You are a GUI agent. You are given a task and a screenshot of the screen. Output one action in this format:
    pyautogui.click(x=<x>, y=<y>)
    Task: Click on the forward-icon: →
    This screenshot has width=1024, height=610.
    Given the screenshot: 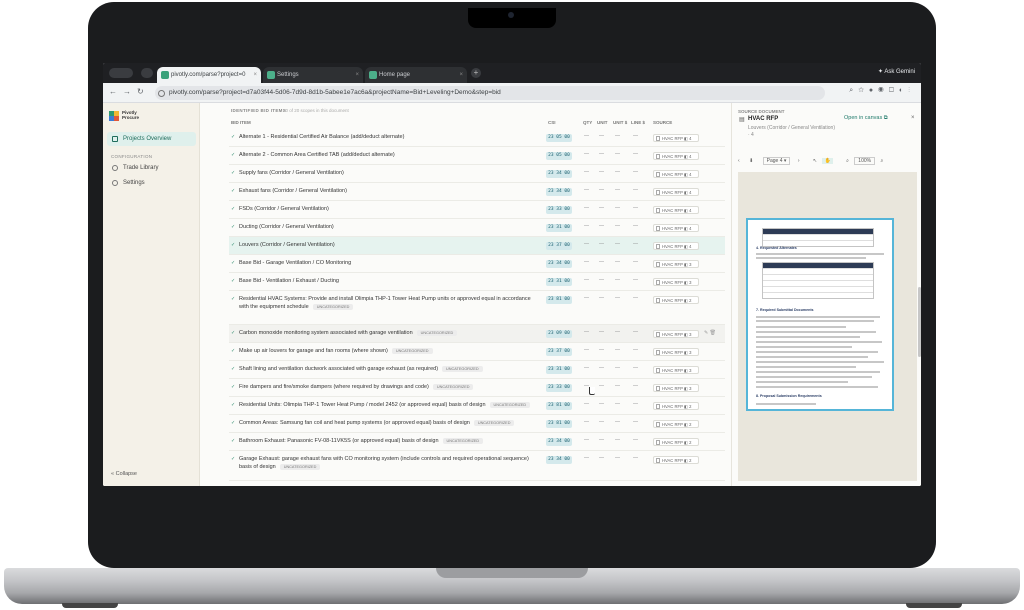 What is the action you would take?
    pyautogui.click(x=127, y=91)
    